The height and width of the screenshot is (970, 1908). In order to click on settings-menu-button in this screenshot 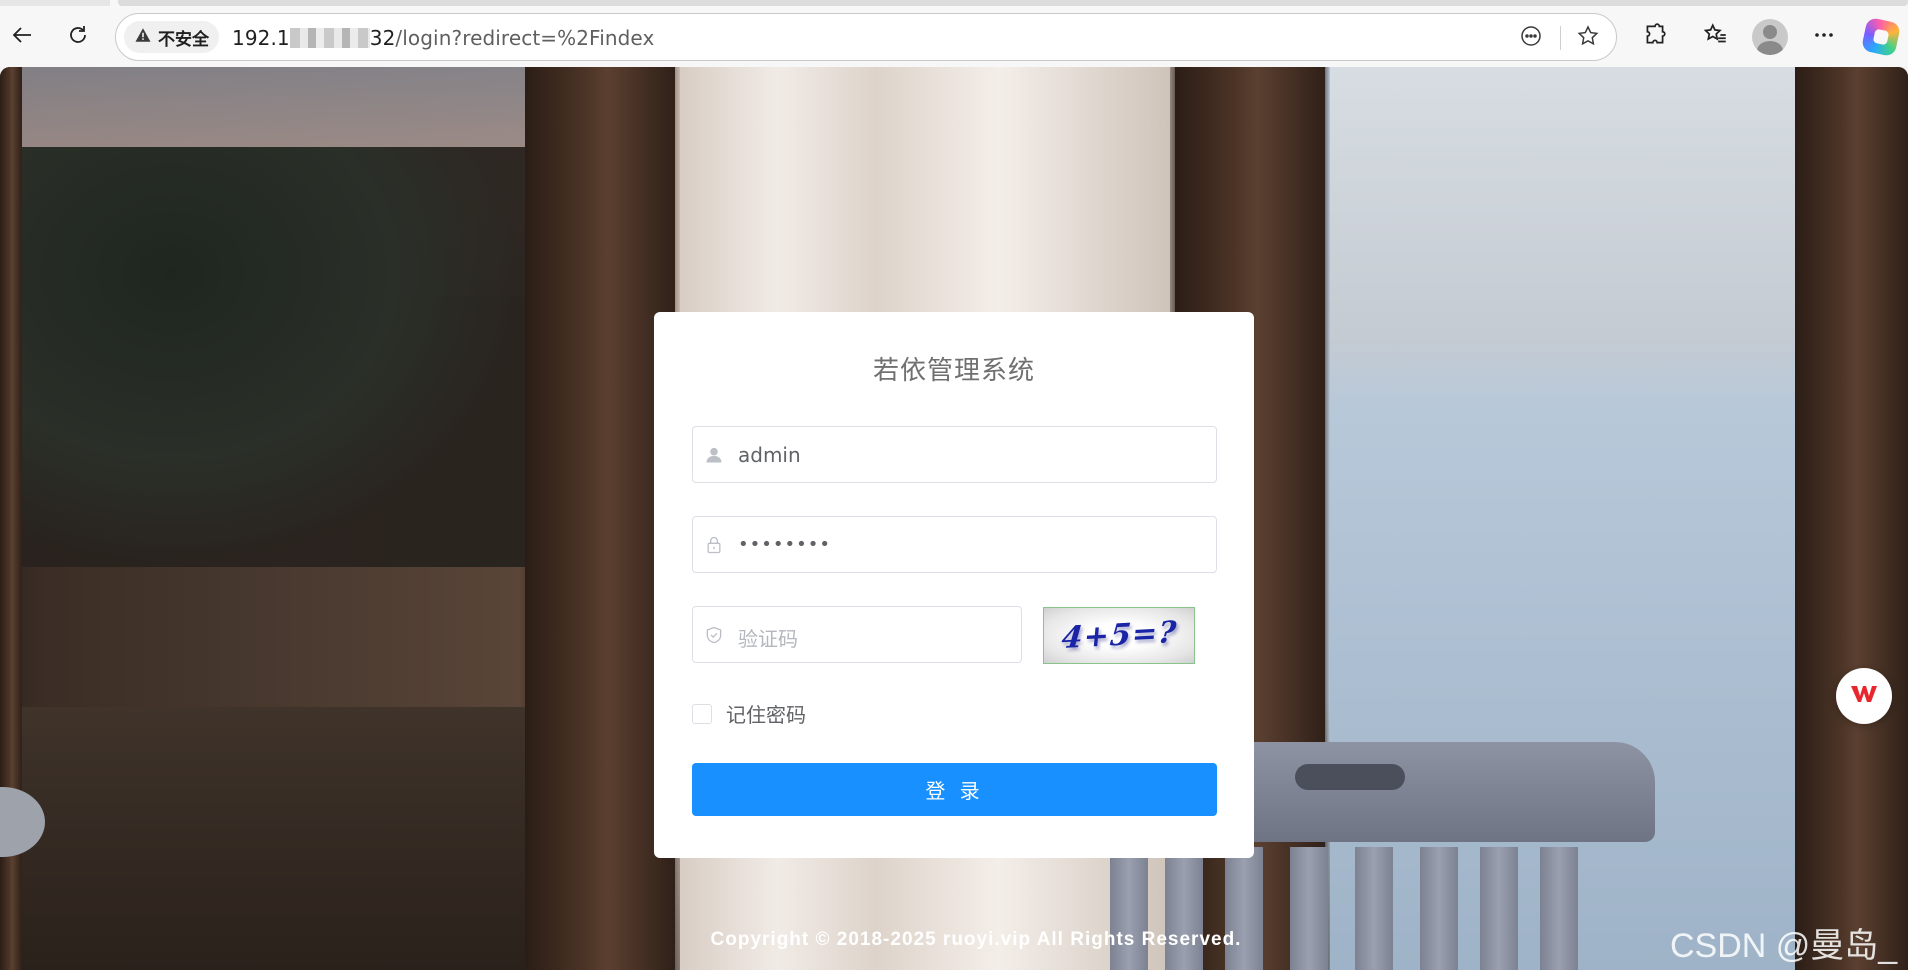, I will do `click(1824, 37)`.